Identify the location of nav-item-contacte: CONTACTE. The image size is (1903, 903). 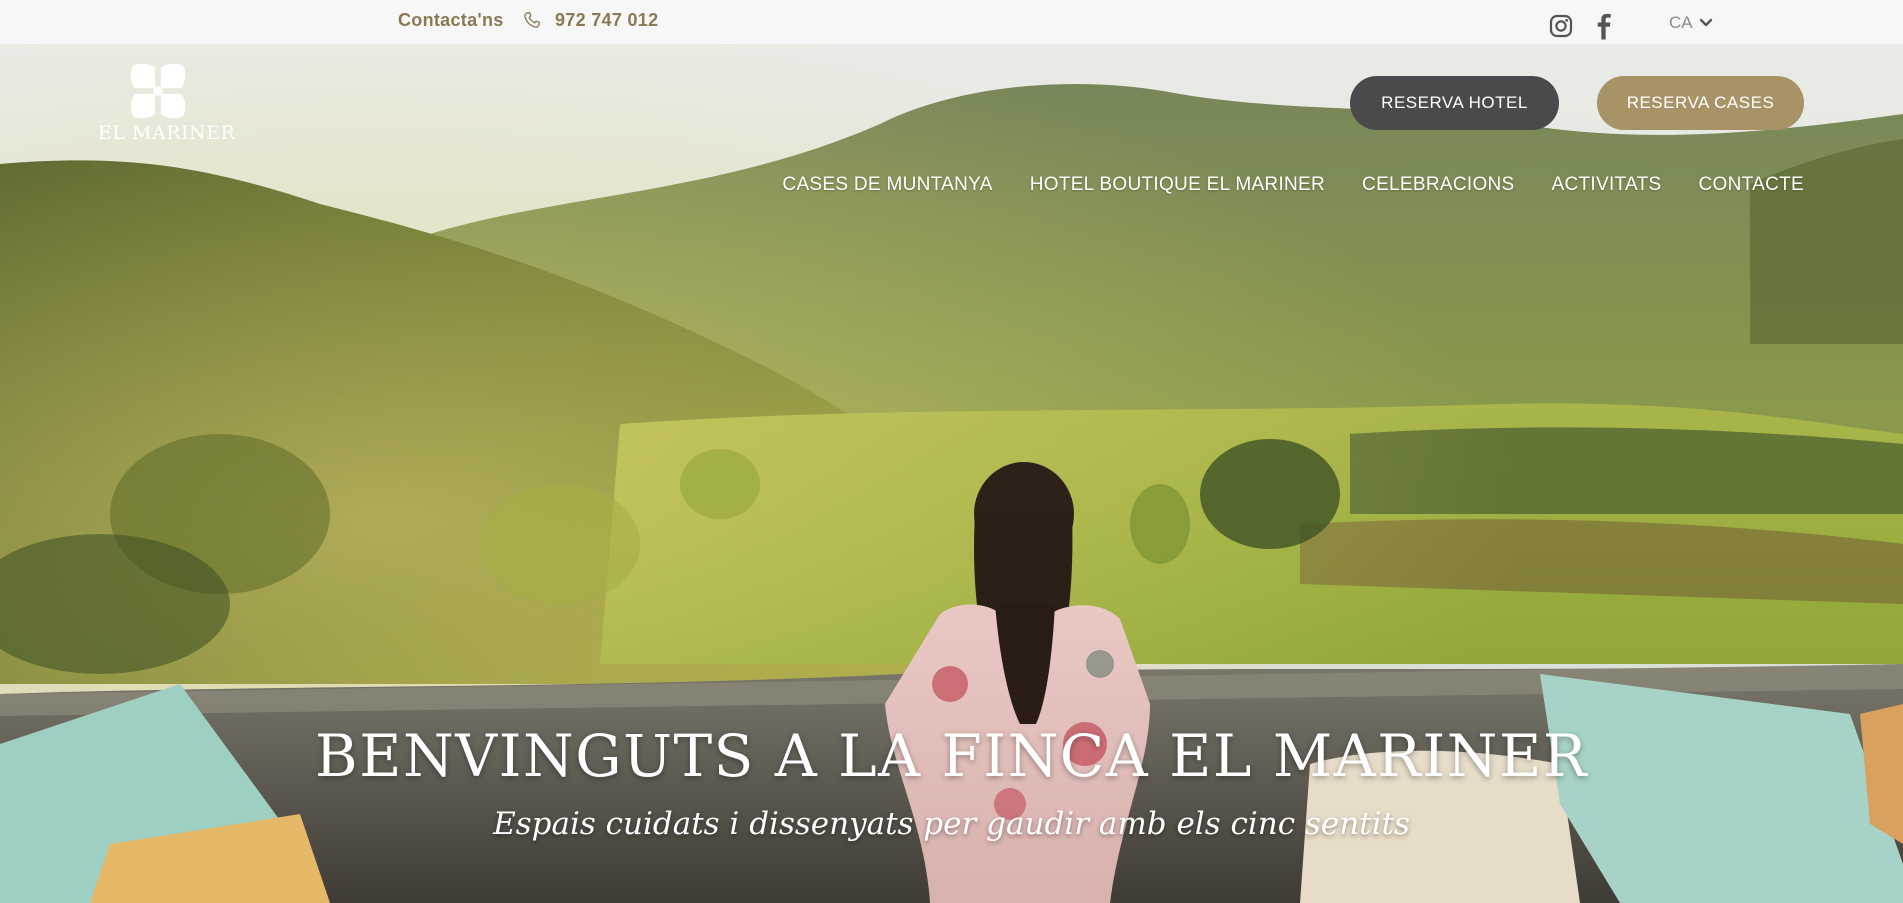
(1752, 185).